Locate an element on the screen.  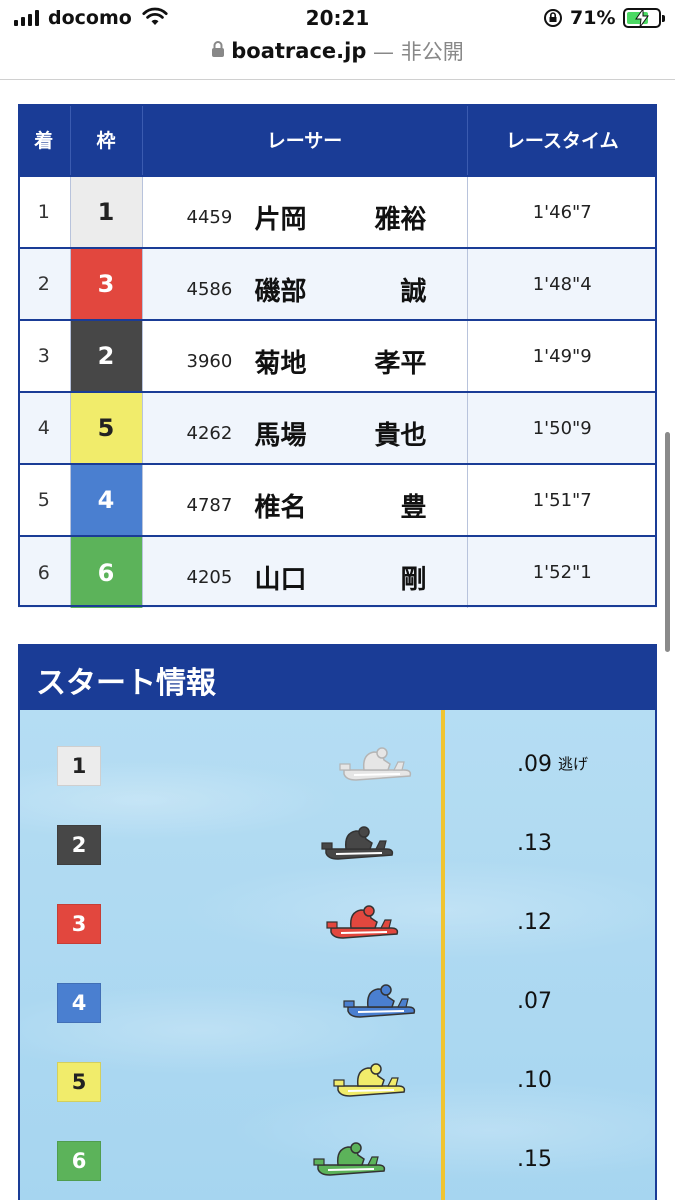
racer-cell: 4459 片岡 雅裕 is located at coordinates (305, 211).